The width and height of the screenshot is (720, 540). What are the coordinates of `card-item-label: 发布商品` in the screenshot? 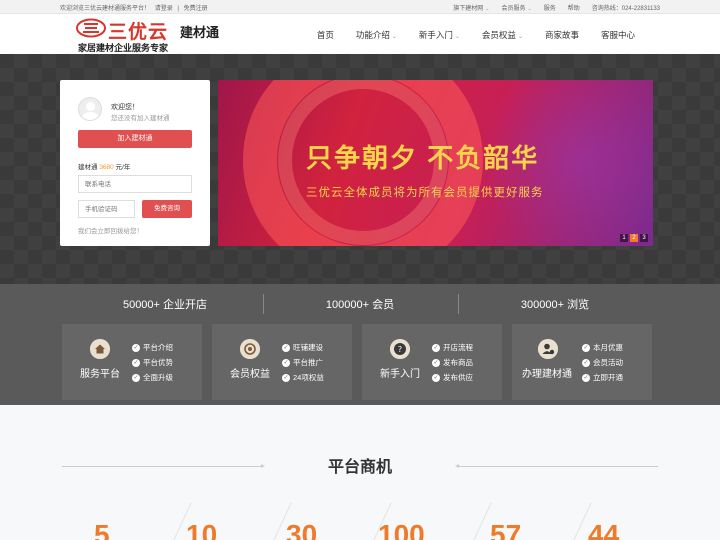 It's located at (458, 362).